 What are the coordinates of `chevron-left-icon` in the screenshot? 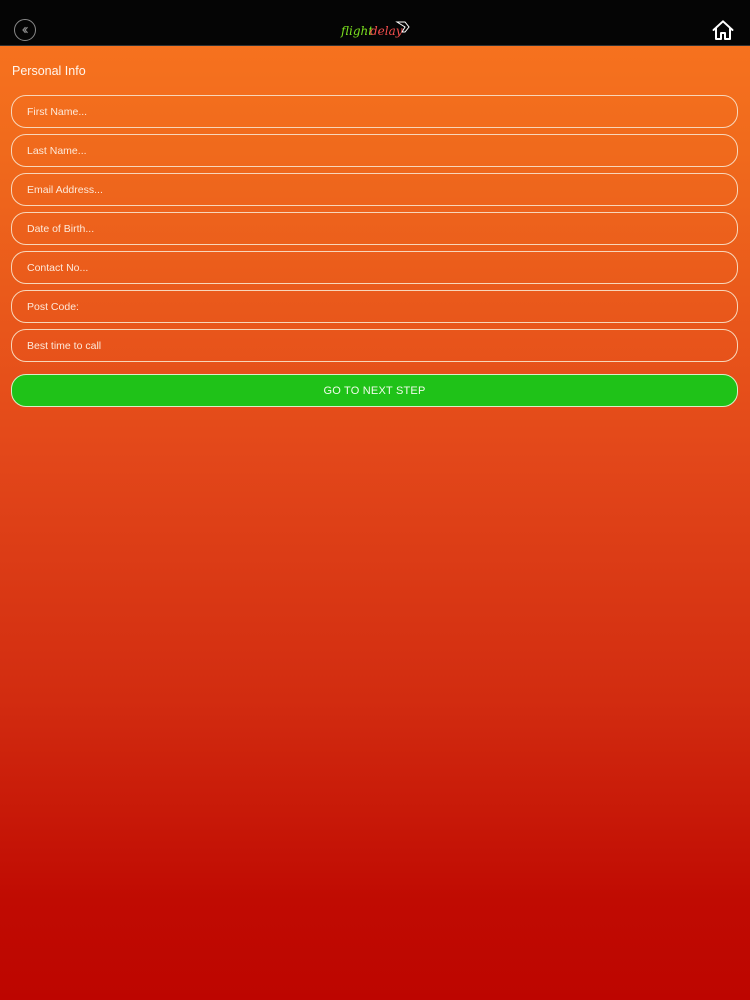 It's located at (25, 30).